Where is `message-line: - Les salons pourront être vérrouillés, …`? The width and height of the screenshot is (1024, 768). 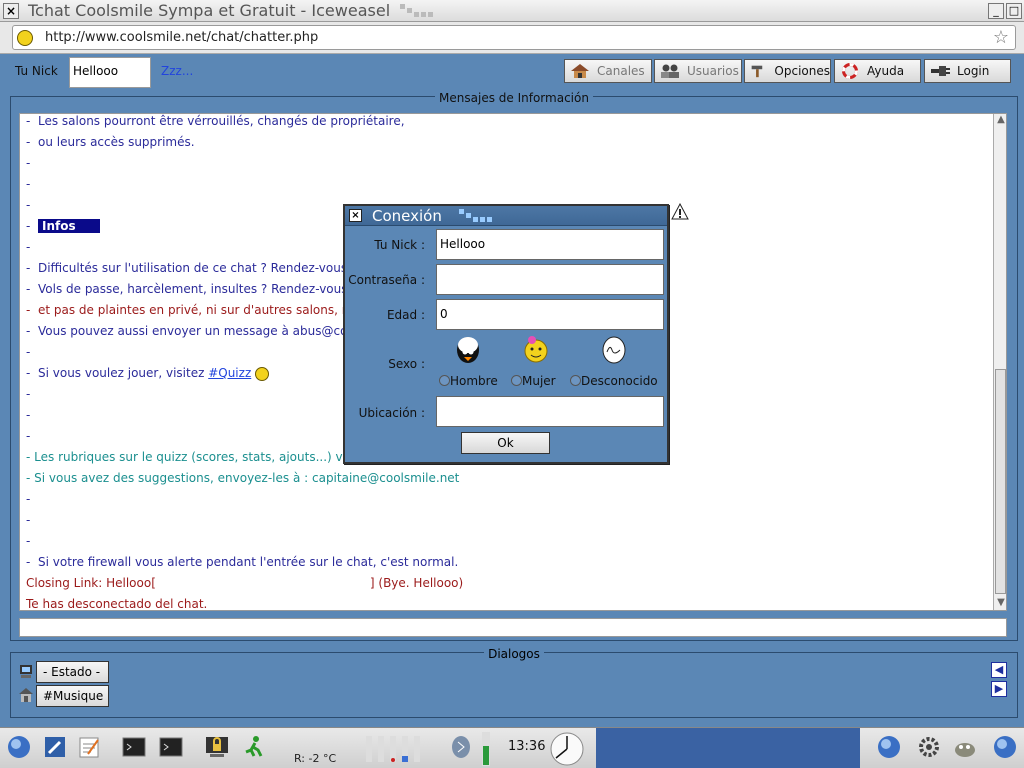 message-line: - Les salons pourront être vérrouillés, … is located at coordinates (215, 121).